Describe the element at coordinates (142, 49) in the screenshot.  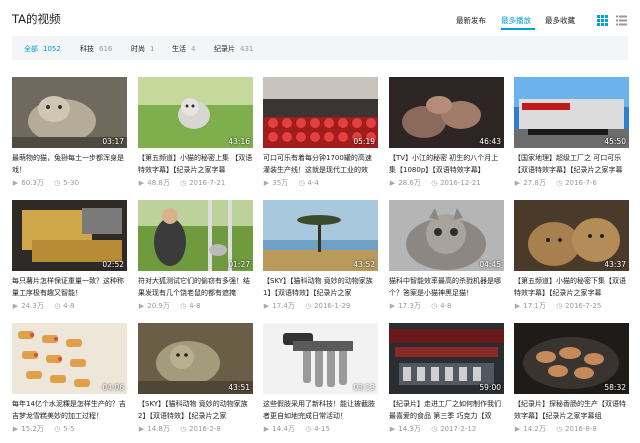
I see `filter-fashion: 时尚 1` at that location.